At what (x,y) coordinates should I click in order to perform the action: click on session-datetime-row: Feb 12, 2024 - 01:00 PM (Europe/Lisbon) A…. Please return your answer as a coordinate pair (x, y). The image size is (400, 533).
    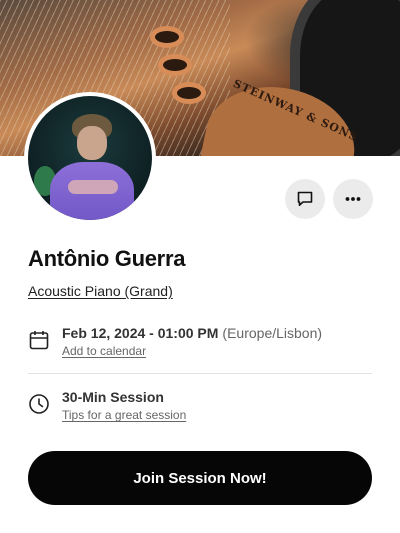
    Looking at the image, I should click on (200, 342).